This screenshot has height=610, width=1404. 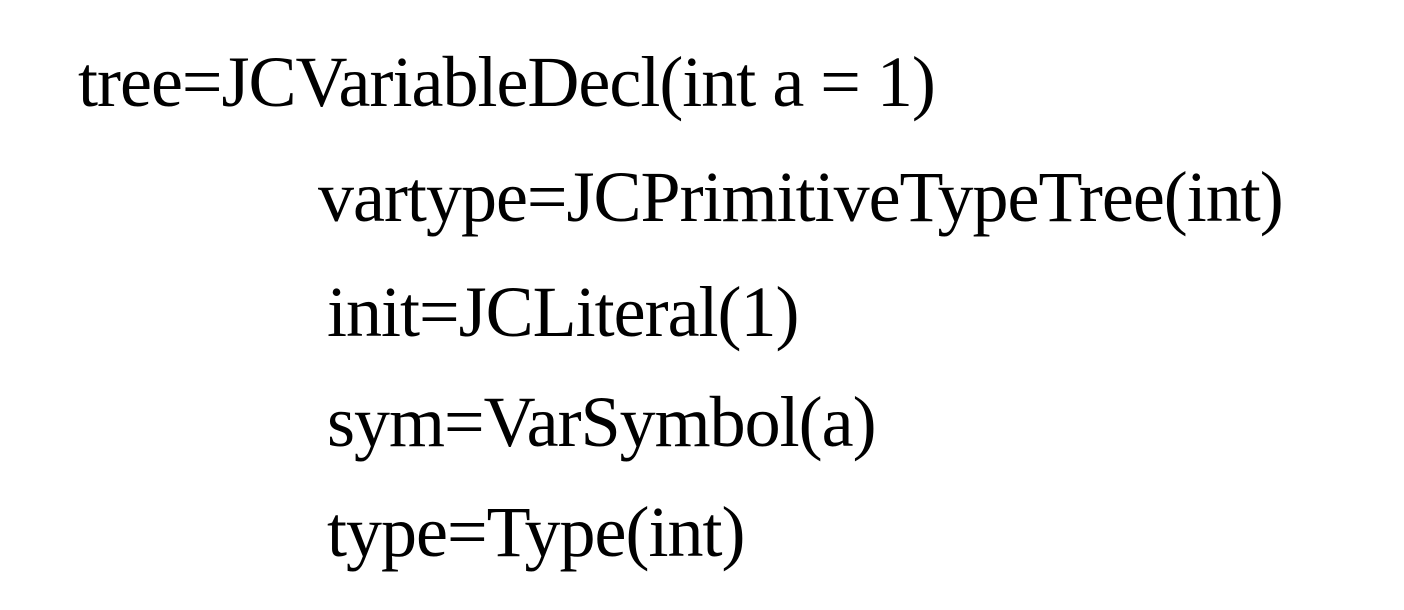 I want to click on vartype-line: vartype=JCPrimitiveTypeTree(int), so click(x=801, y=197).